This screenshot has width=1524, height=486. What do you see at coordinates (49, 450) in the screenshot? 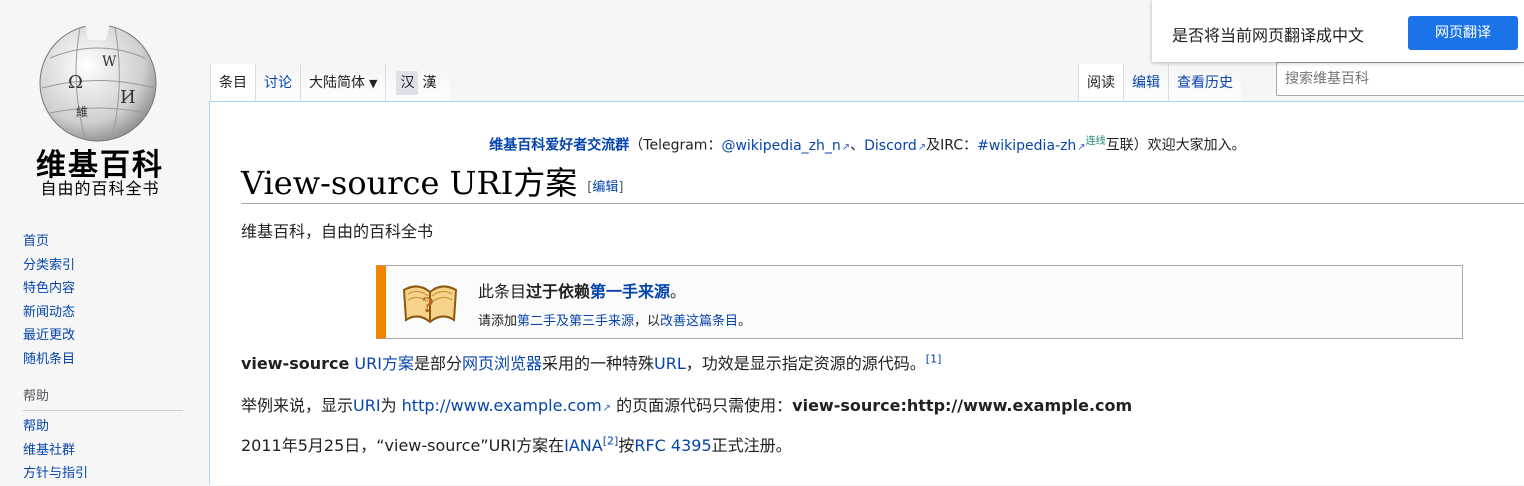
I see `sidebar-item-community: 维基社群` at bounding box center [49, 450].